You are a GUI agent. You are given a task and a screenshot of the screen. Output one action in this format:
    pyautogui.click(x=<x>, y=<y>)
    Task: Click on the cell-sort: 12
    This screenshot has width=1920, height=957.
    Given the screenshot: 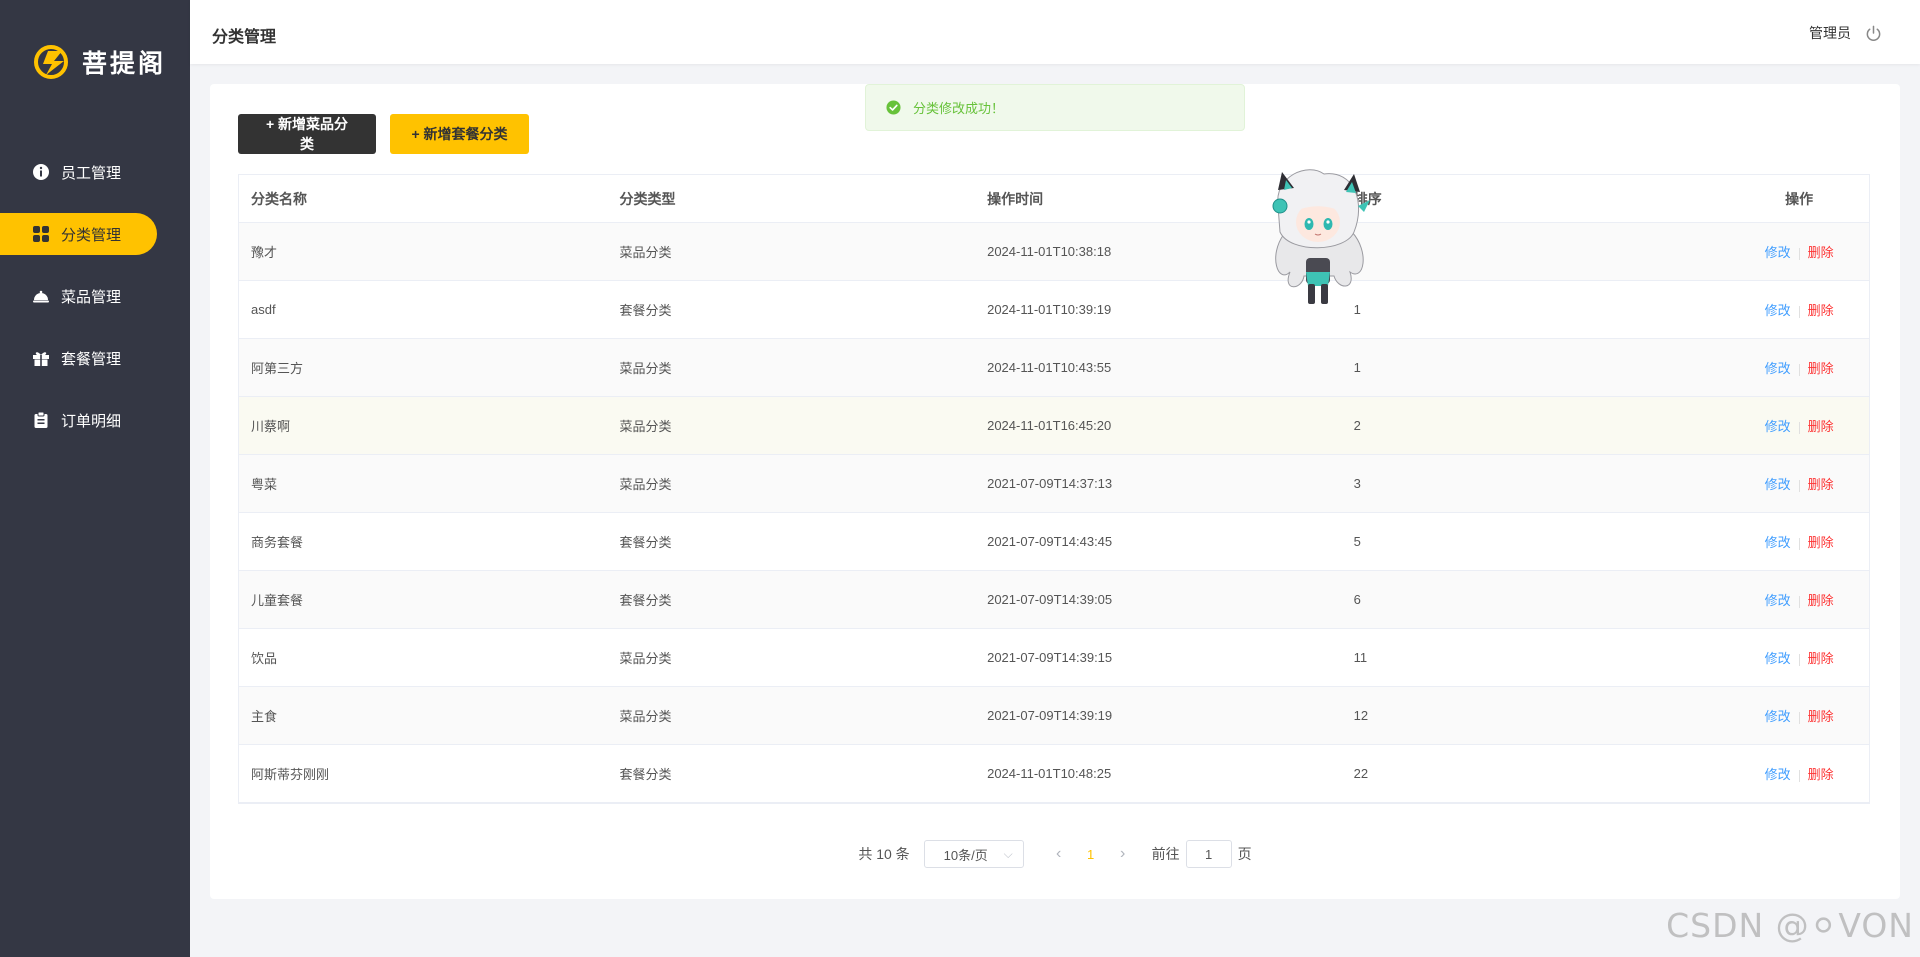 What is the action you would take?
    pyautogui.click(x=1361, y=715)
    